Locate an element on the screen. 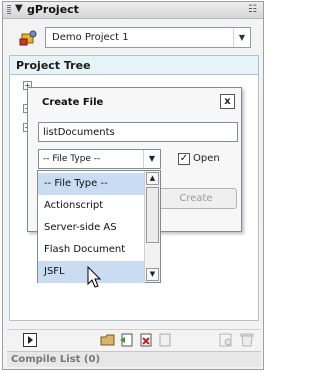  bottom-toolbar is located at coordinates (134, 339).